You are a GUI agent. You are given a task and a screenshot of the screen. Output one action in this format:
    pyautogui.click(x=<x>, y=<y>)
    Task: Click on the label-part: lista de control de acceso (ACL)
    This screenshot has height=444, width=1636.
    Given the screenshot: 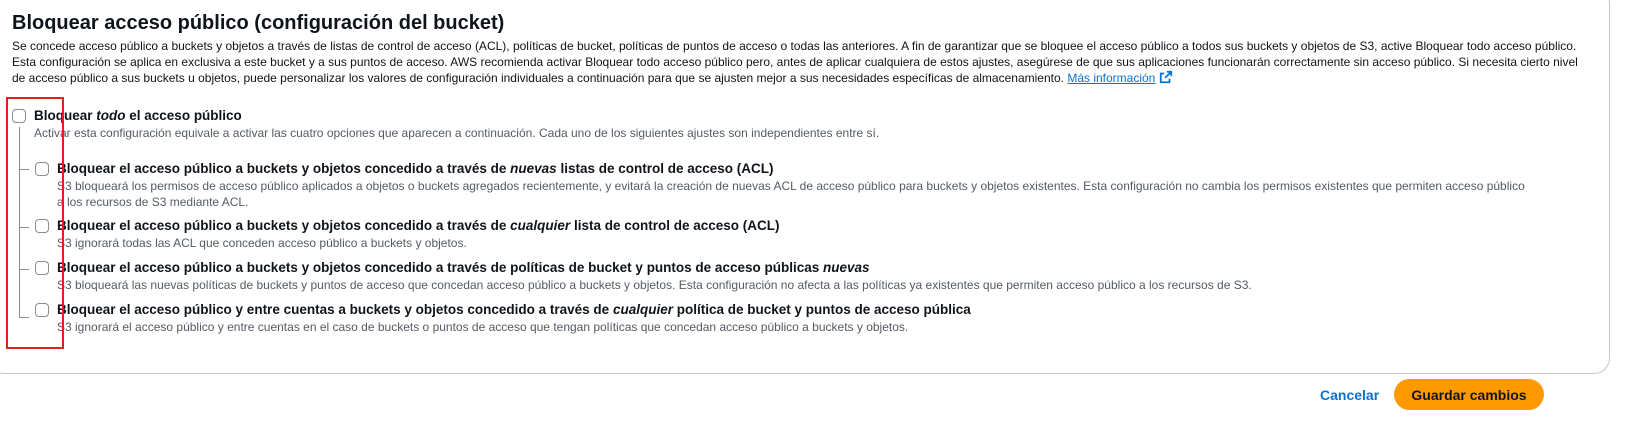 What is the action you would take?
    pyautogui.click(x=675, y=225)
    